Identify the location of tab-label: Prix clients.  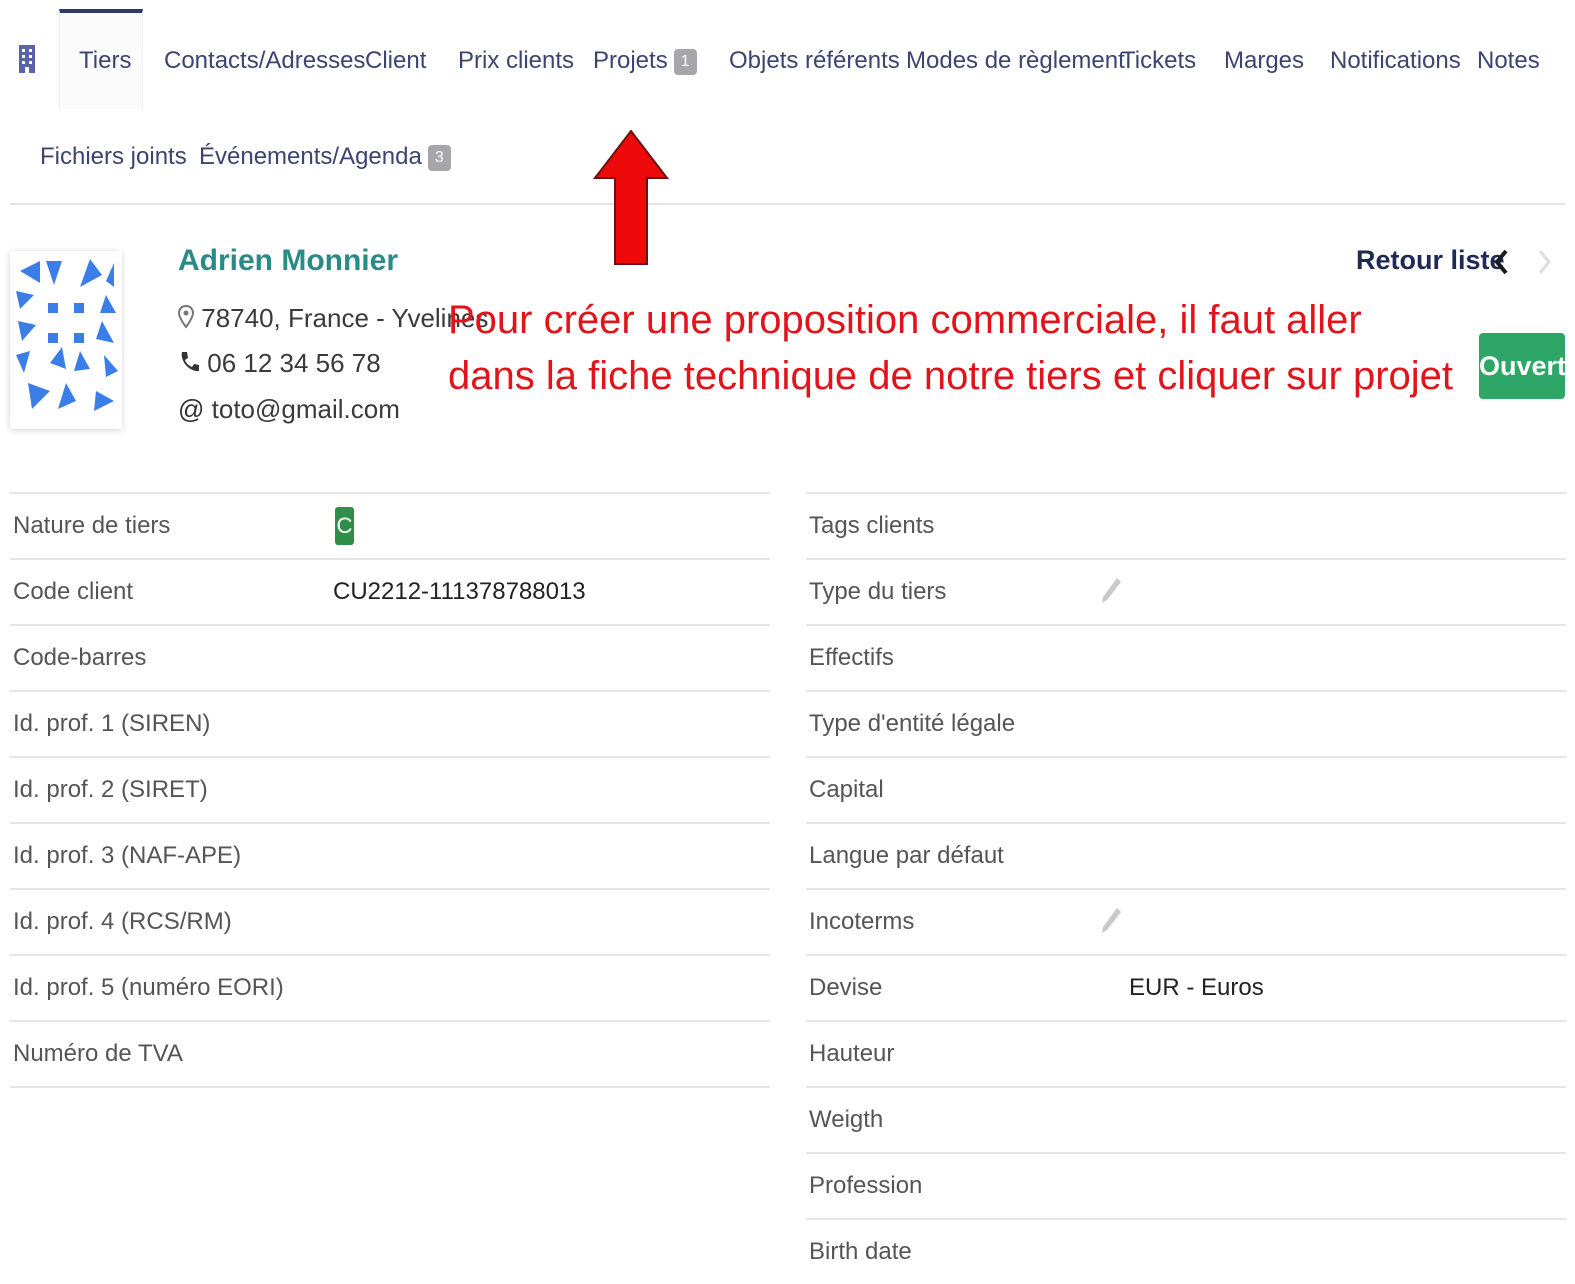
(516, 60).